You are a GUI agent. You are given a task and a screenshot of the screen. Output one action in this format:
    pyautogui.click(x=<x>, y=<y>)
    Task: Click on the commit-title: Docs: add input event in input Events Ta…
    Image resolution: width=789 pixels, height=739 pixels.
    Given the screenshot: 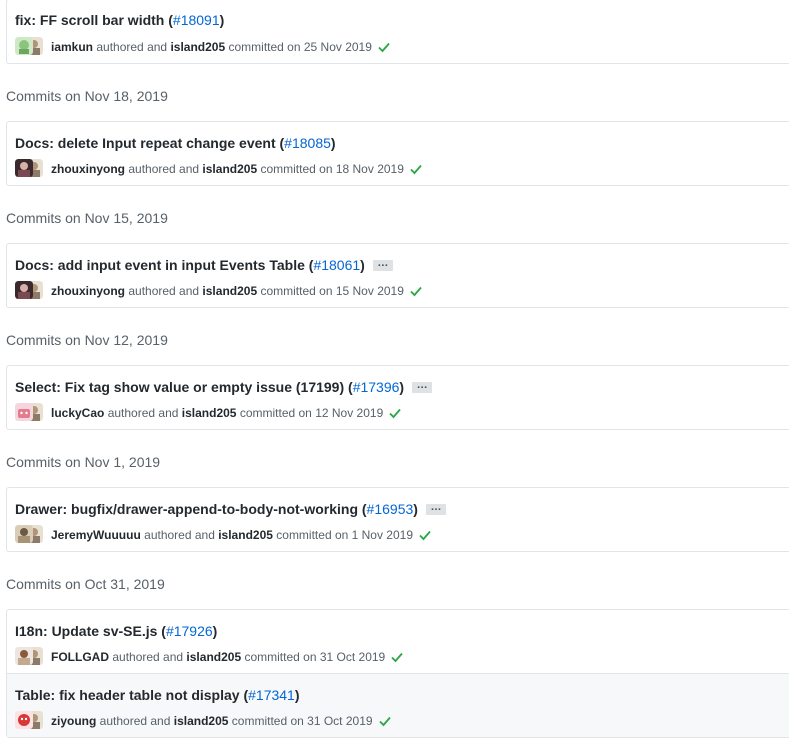 What is the action you would take?
    pyautogui.click(x=204, y=265)
    